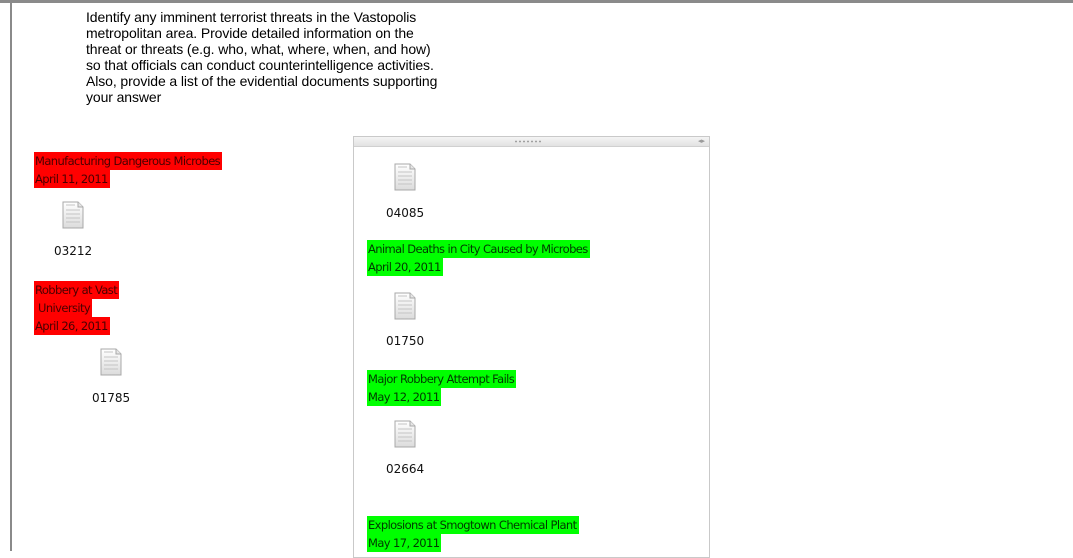 This screenshot has height=558, width=1073. What do you see at coordinates (405, 267) in the screenshot?
I see `note-date: April 20, 2011` at bounding box center [405, 267].